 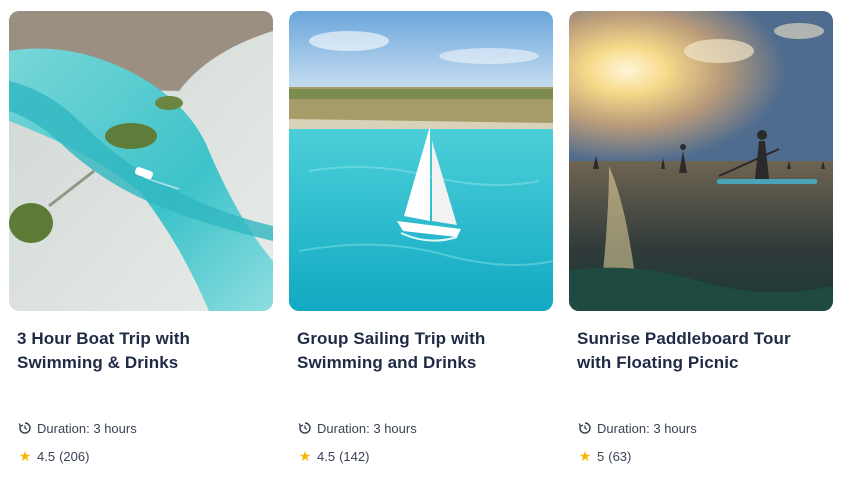 What do you see at coordinates (601, 456) in the screenshot?
I see `rating-value: 5` at bounding box center [601, 456].